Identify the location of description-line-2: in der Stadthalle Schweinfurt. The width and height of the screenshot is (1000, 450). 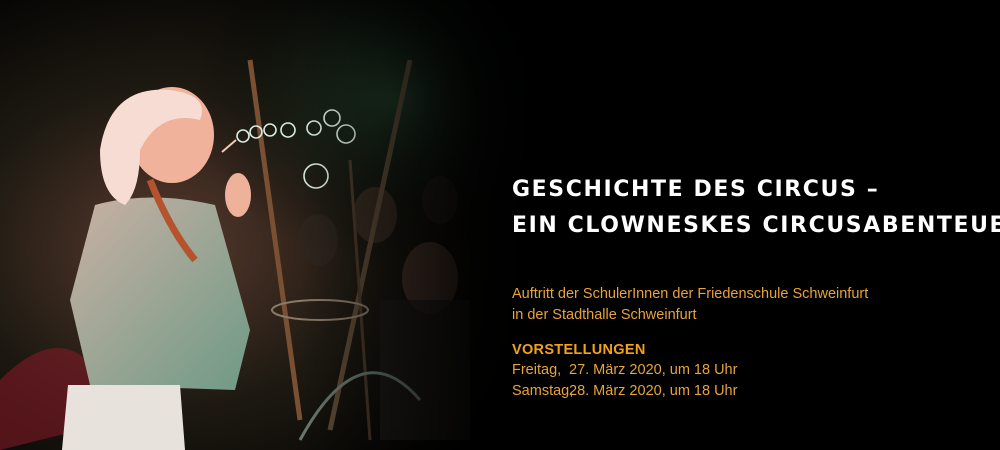
(604, 315).